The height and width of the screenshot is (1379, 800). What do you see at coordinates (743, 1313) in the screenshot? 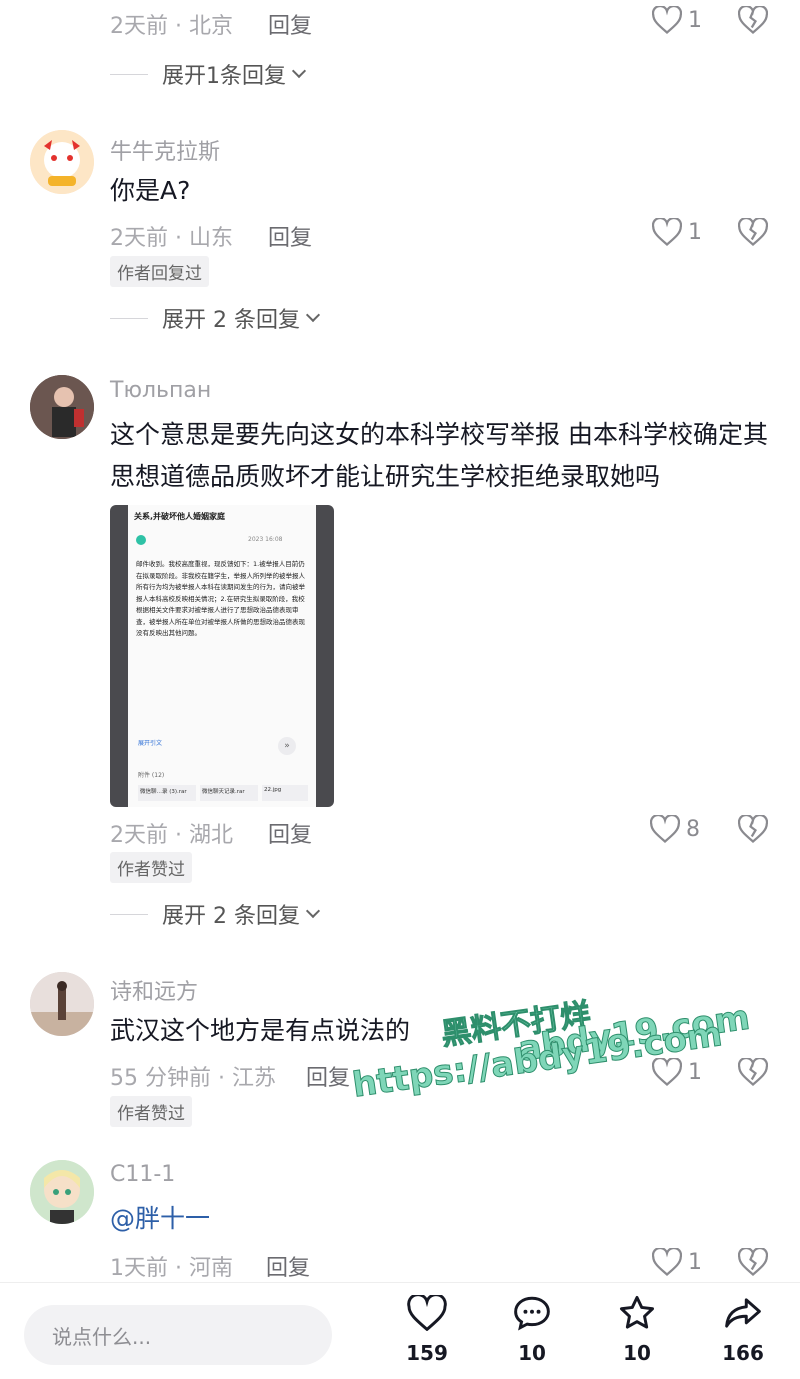
I see `share-arrow-icon` at bounding box center [743, 1313].